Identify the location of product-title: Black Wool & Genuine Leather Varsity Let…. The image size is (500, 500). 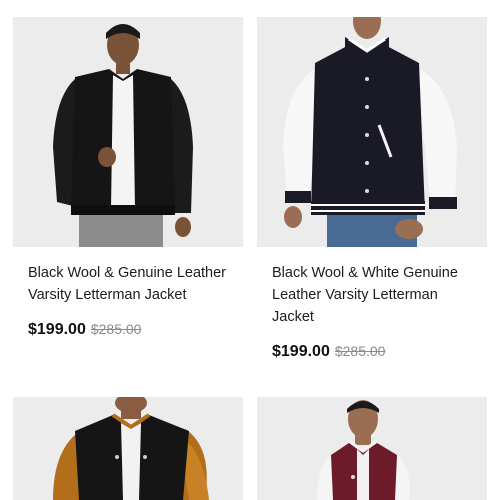
(128, 284).